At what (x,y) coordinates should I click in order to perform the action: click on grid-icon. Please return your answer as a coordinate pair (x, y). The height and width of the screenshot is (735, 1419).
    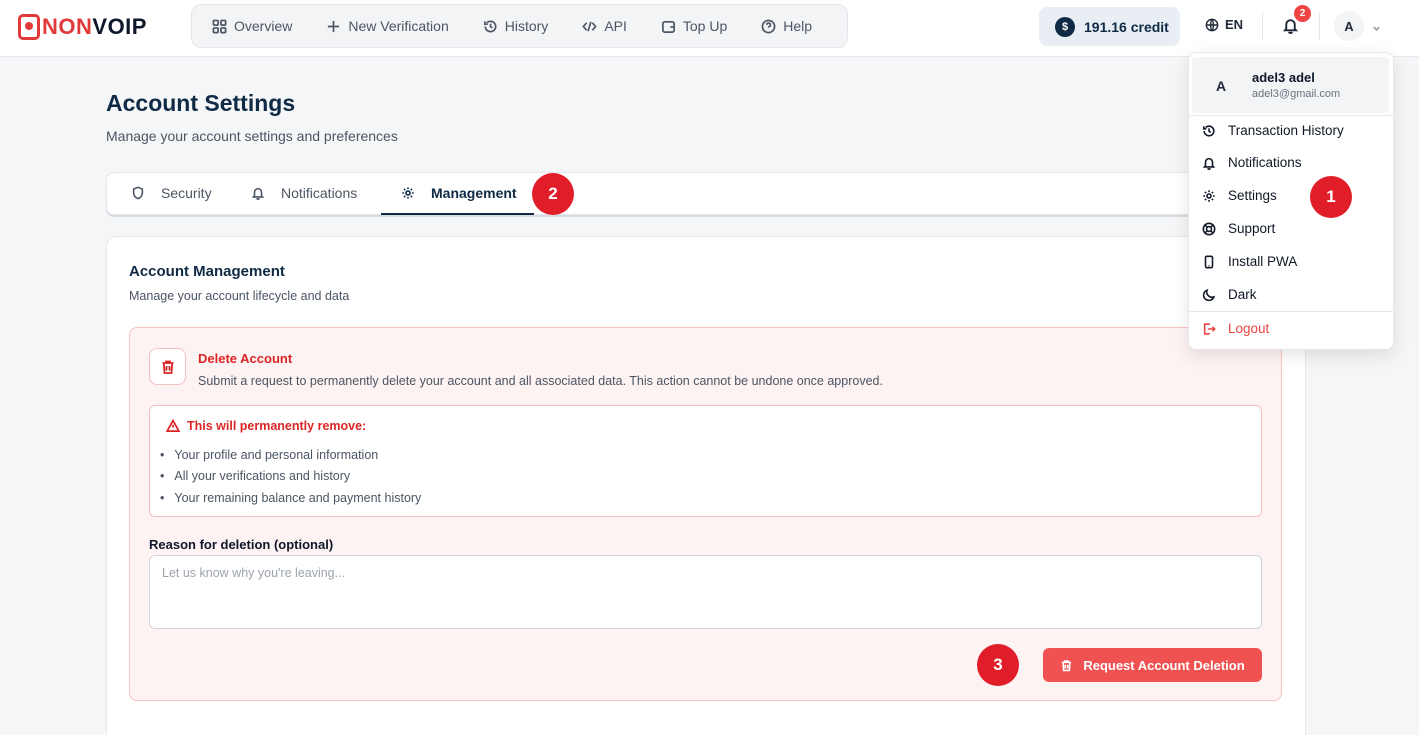
    Looking at the image, I should click on (219, 26).